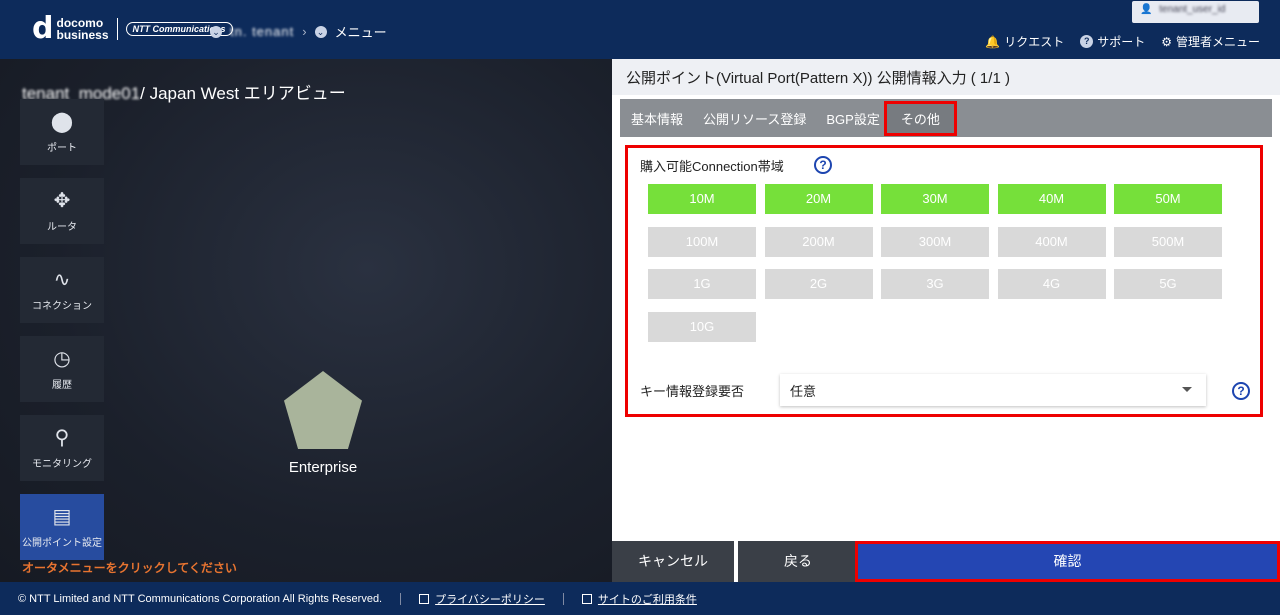 This screenshot has width=1280, height=615. Describe the element at coordinates (657, 118) in the screenshot. I see `tab-basic-info: 基本情報` at that location.